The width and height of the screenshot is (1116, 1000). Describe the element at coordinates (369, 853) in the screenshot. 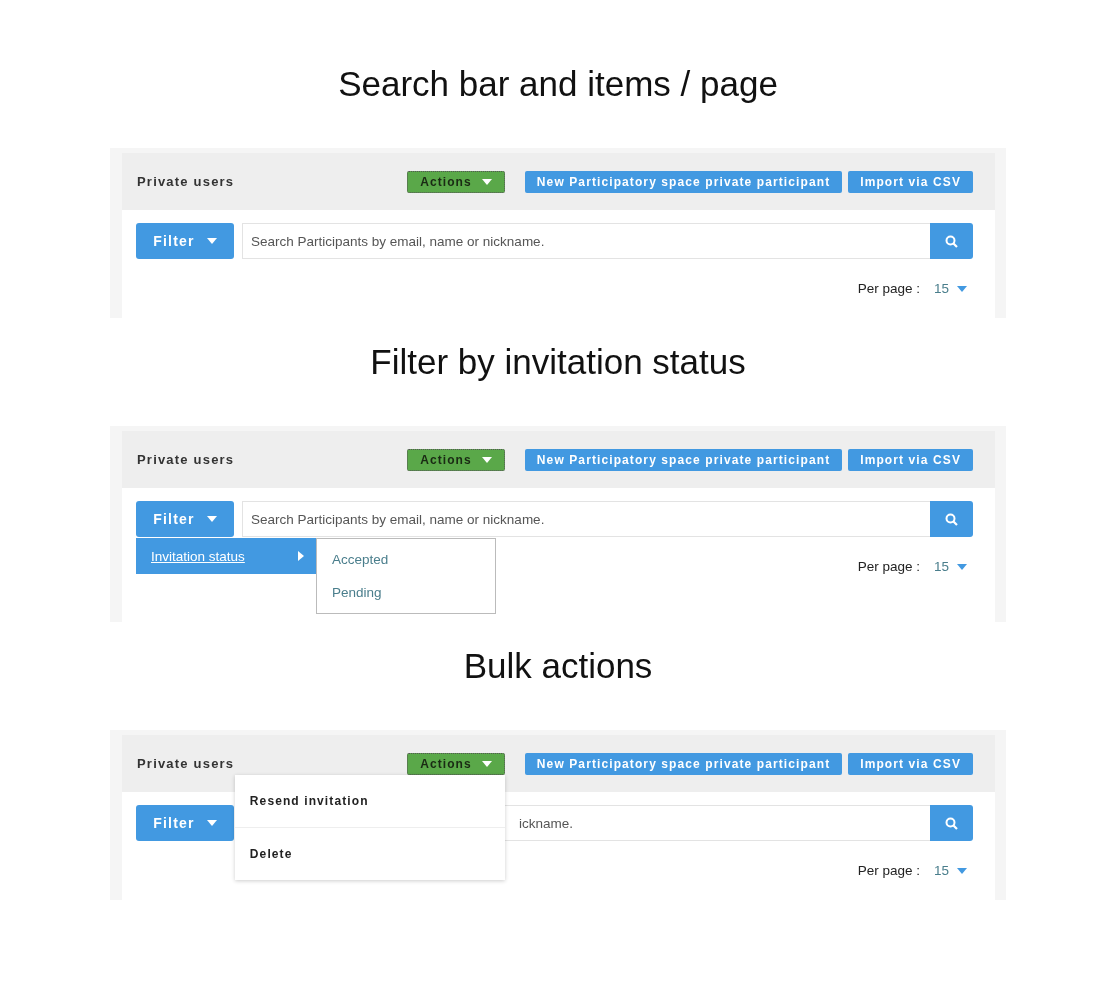

I see `menu-item: Delete` at that location.